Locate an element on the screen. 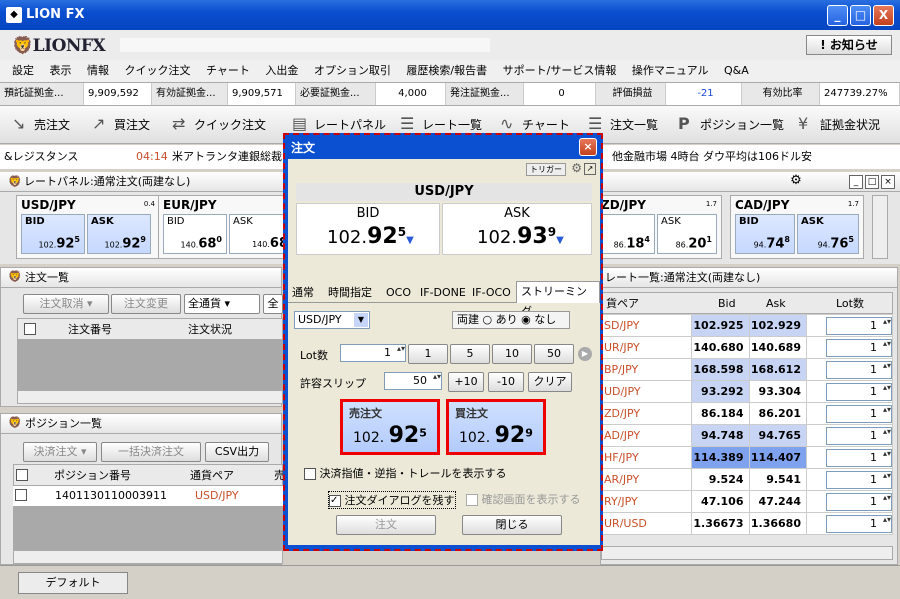  row-bid: 1.36673 is located at coordinates (720, 523).